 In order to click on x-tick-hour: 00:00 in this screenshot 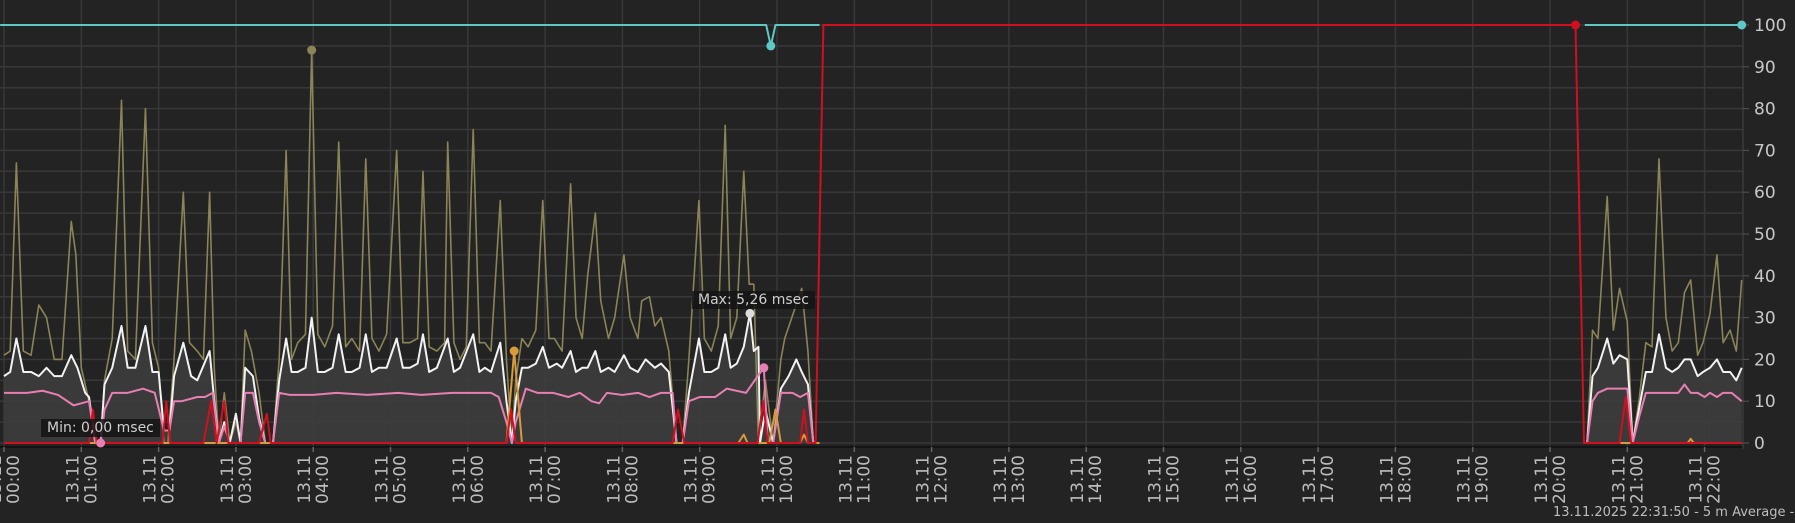, I will do `click(14, 479)`.